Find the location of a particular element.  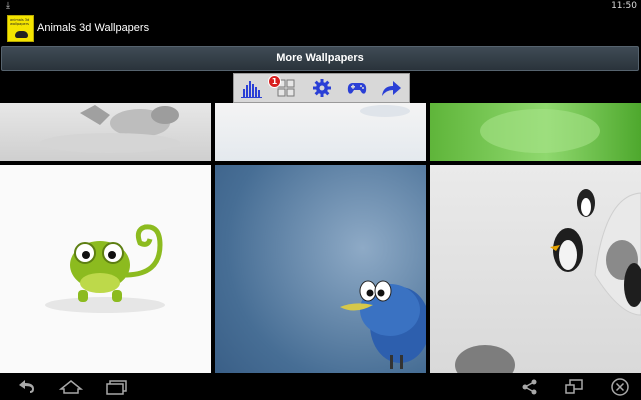

more-wallpapers-button: More Wallpapers is located at coordinates (320, 58).